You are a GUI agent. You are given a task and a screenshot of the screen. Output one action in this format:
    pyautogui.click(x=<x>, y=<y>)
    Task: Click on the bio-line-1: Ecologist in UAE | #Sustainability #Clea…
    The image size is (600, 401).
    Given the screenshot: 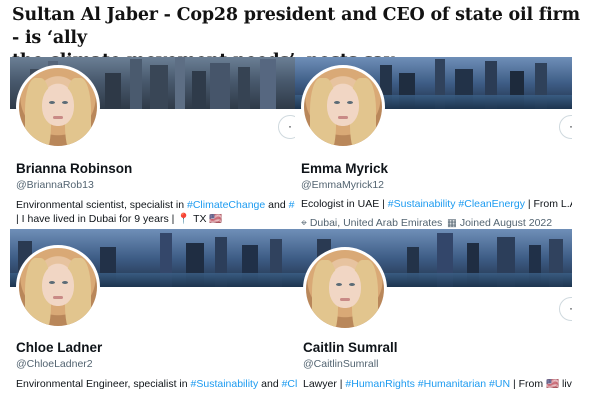 What is the action you would take?
    pyautogui.click(x=436, y=204)
    